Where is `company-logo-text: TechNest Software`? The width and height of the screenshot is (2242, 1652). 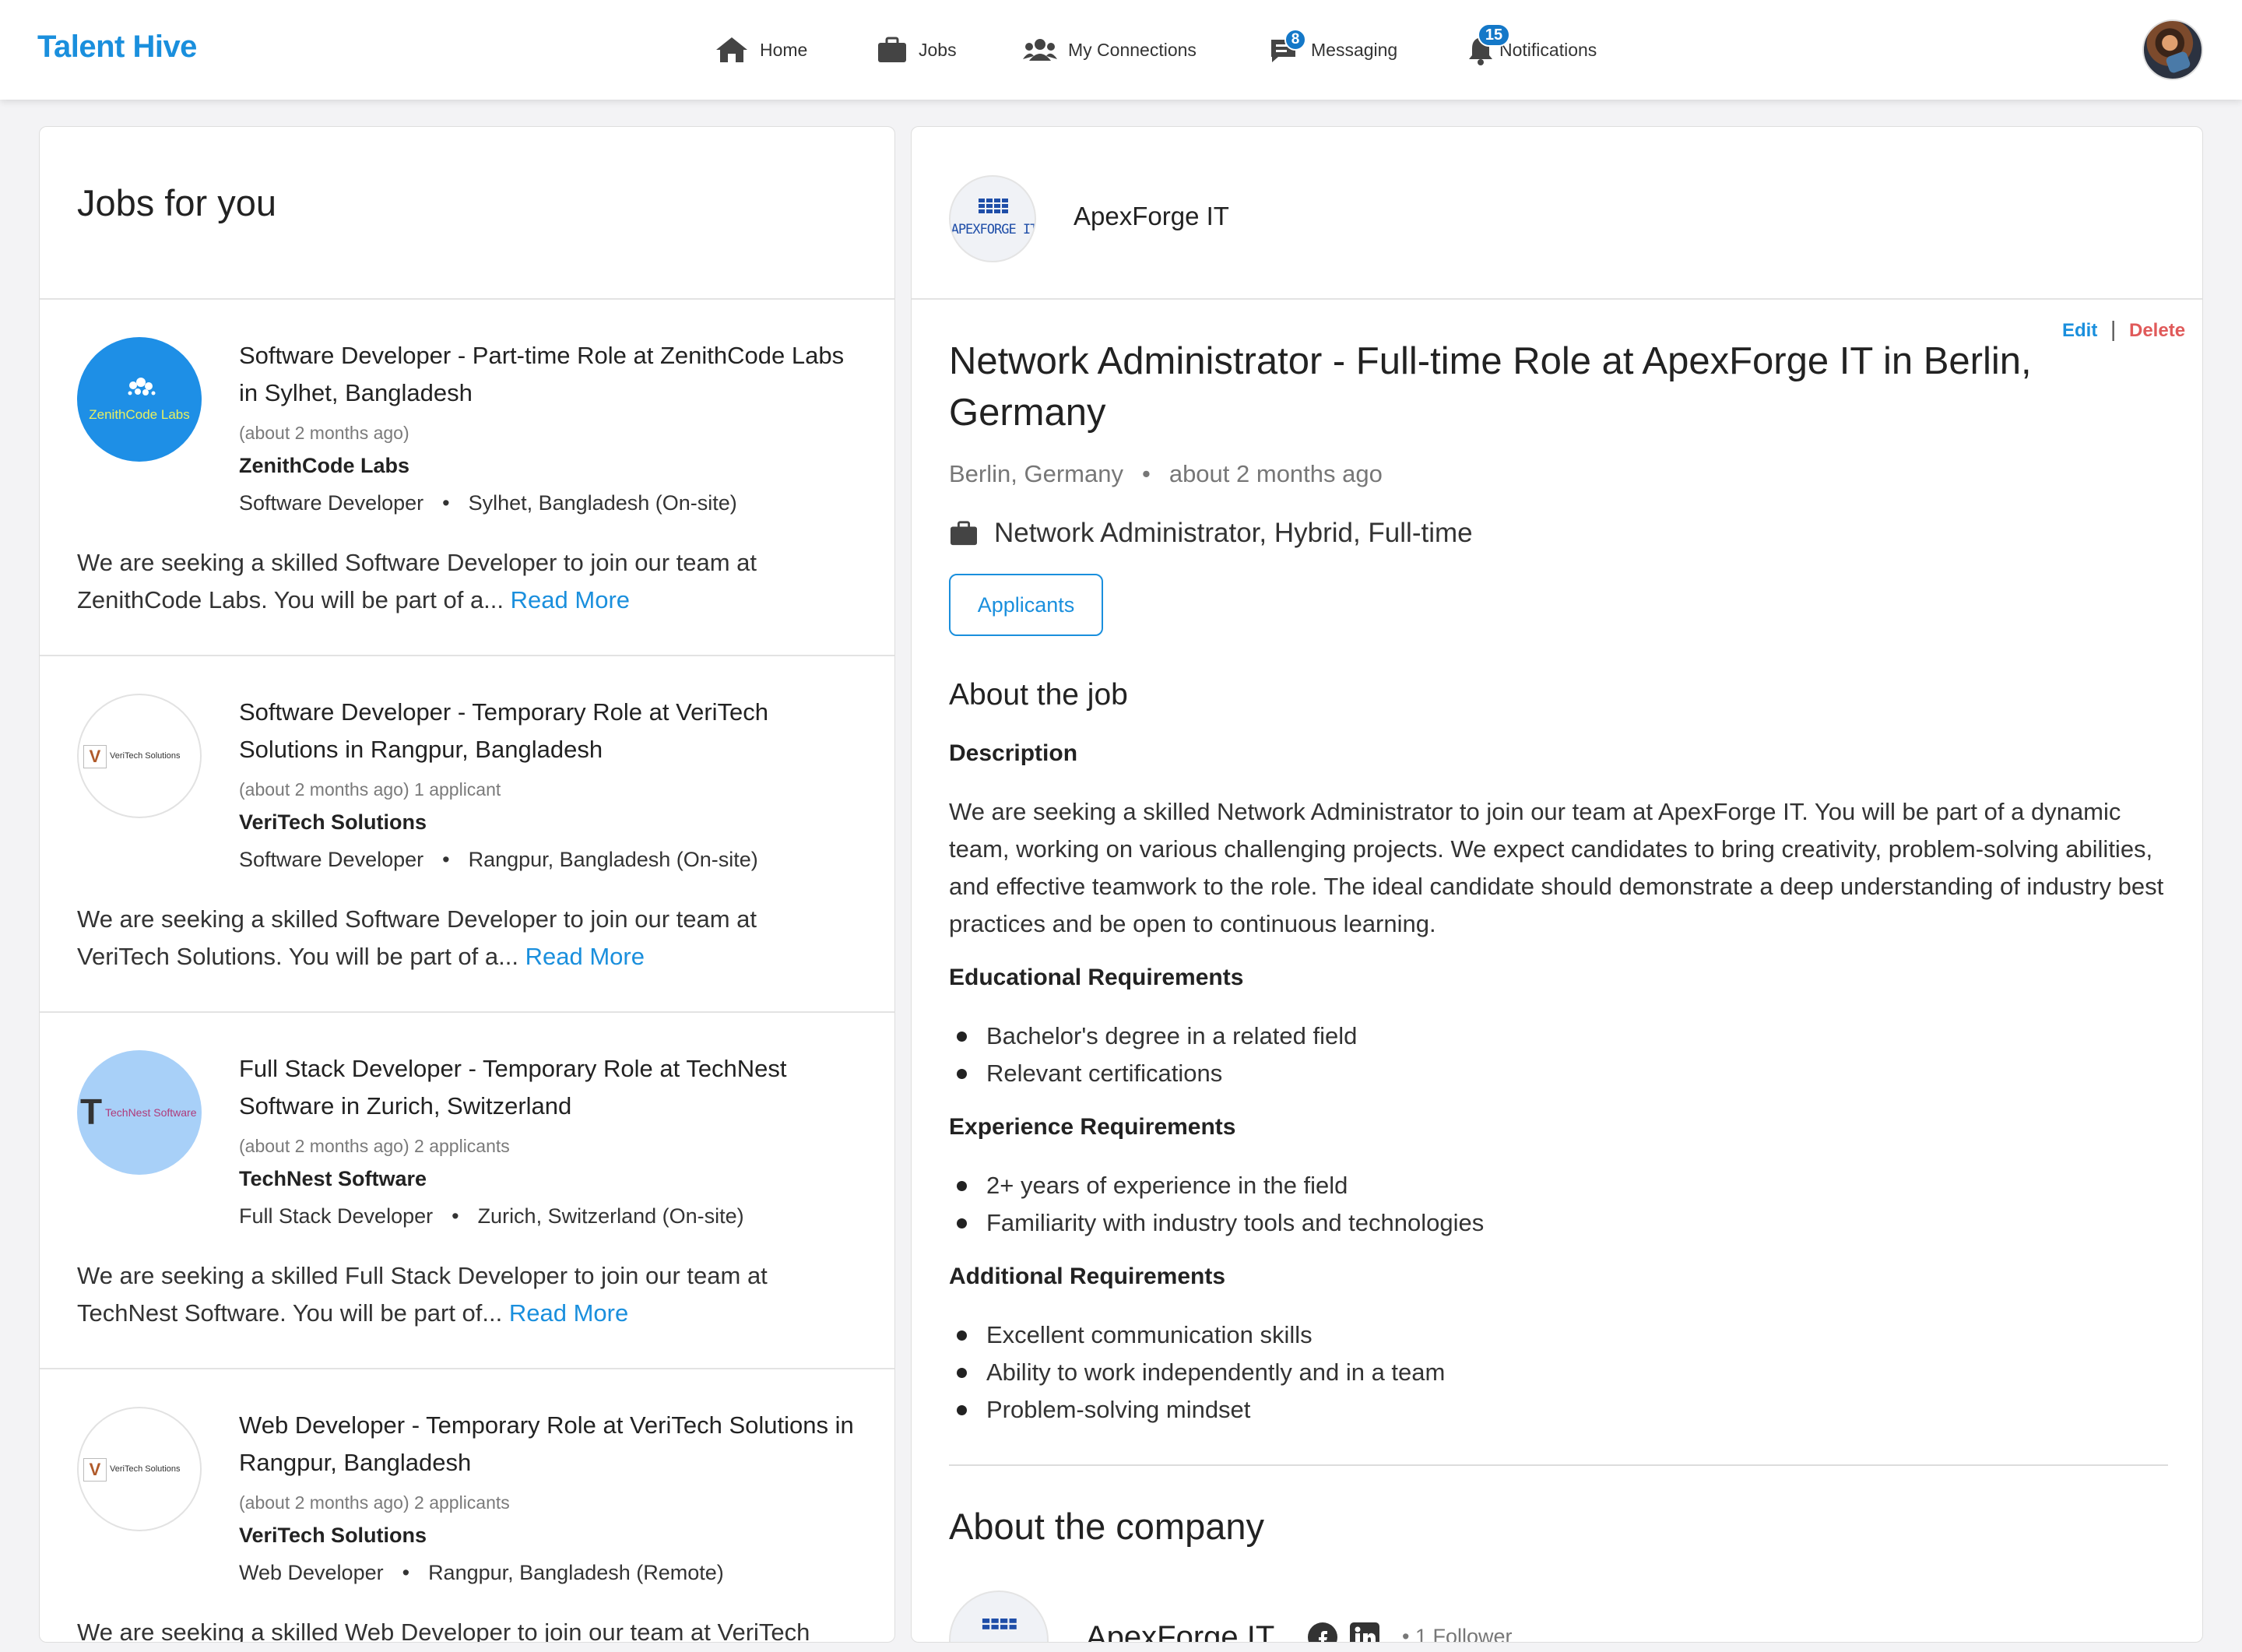 company-logo-text: TechNest Software is located at coordinates (151, 1112).